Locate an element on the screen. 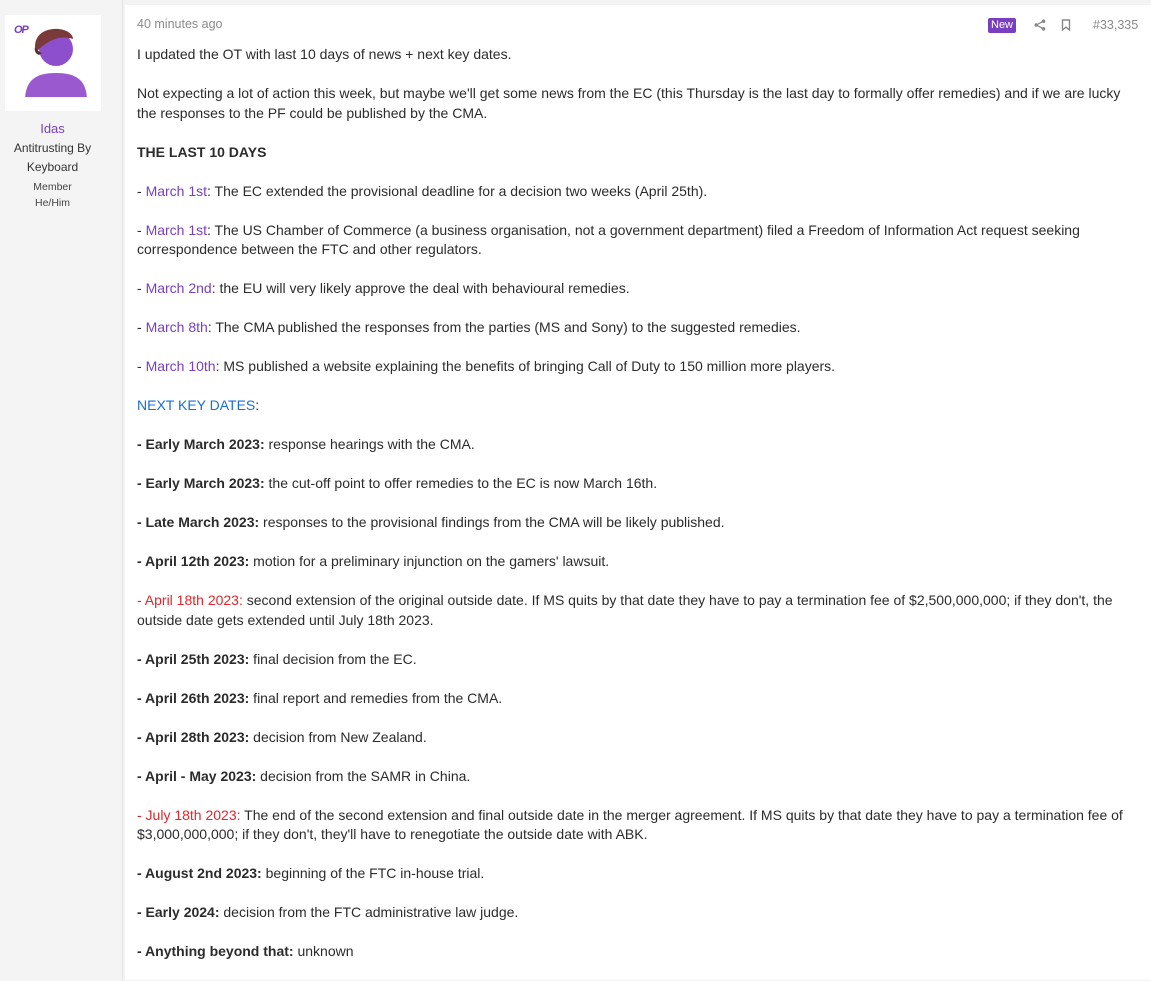  username: Idas is located at coordinates (52, 128).